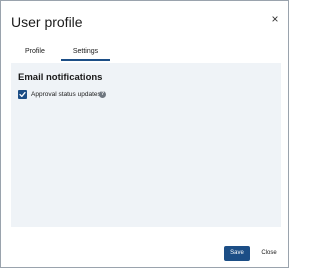  I want to click on tab-settings: Settings, so click(85, 52).